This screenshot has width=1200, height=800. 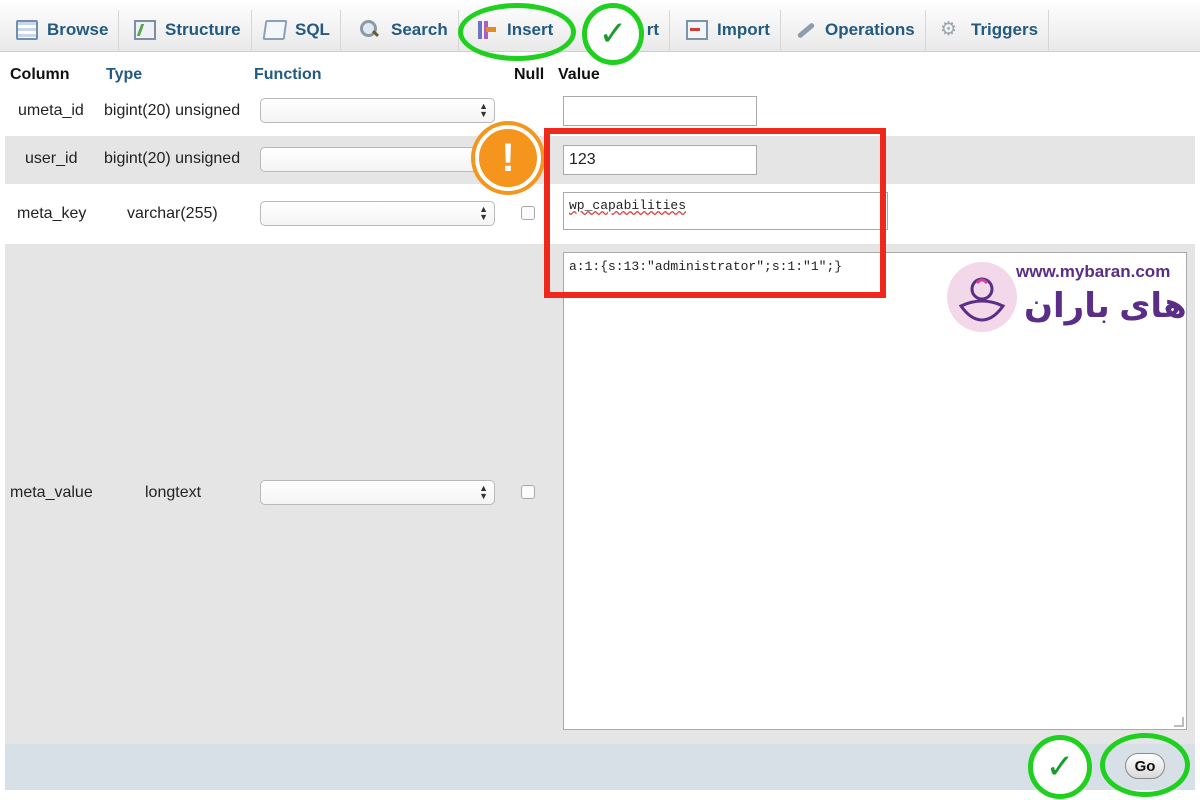 I want to click on tab-label: Structure, so click(x=203, y=29).